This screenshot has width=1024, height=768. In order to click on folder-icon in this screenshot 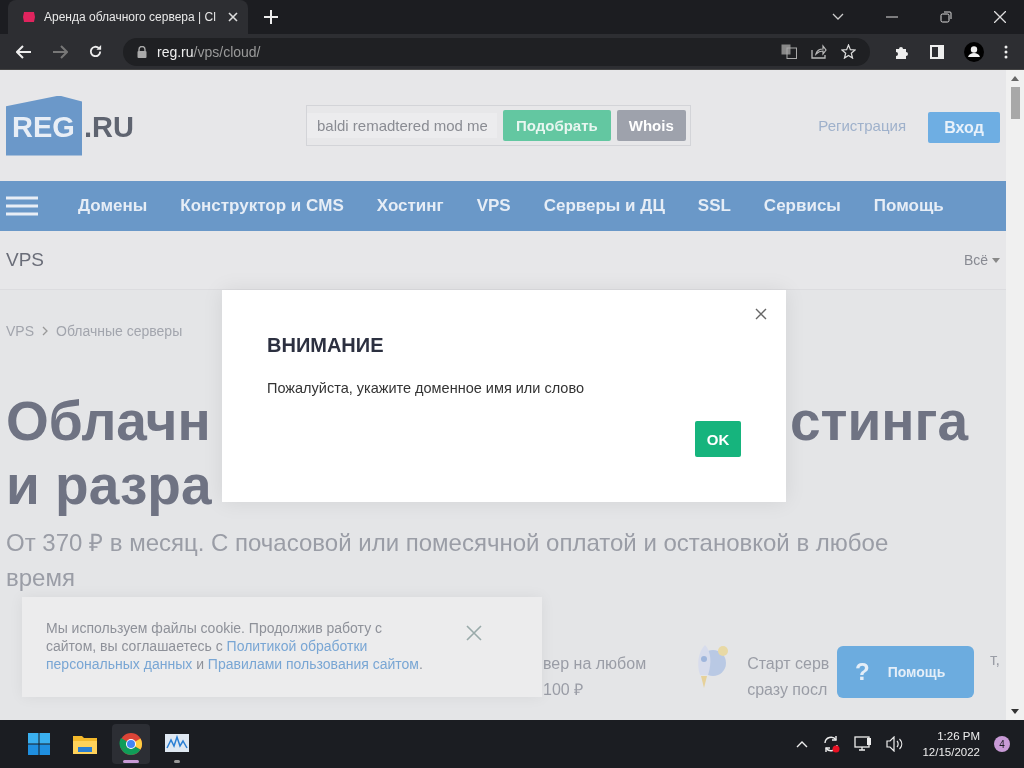, I will do `click(85, 744)`.